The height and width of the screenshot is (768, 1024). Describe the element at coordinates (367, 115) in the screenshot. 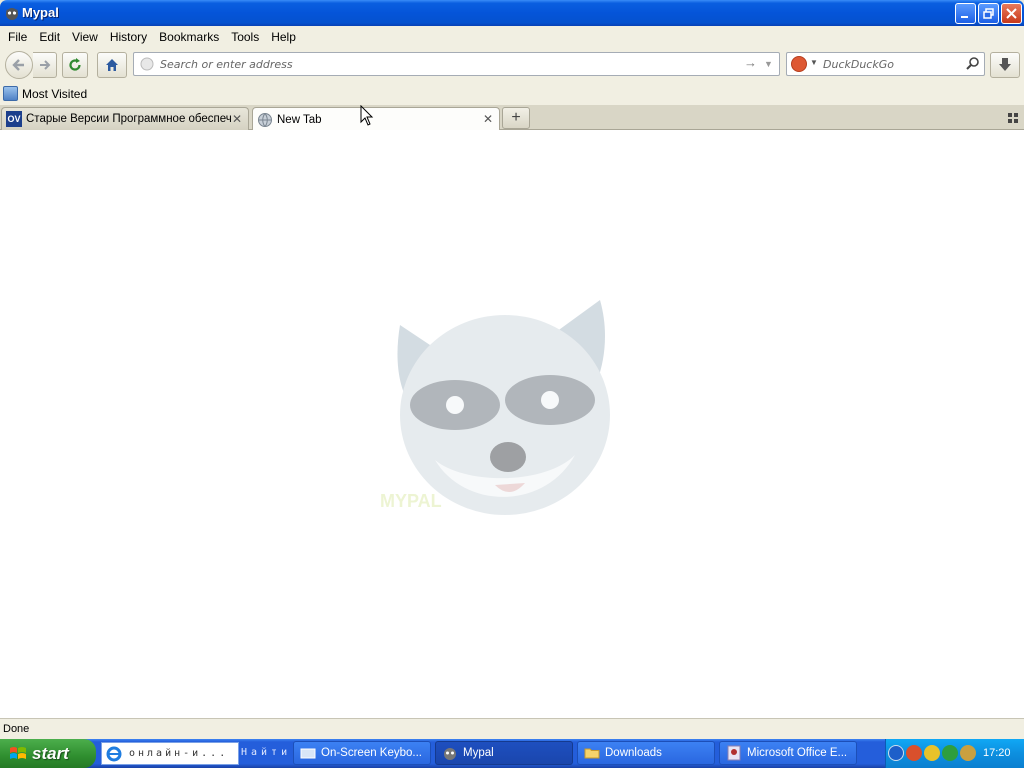

I see `mouse-cursor-icon` at that location.